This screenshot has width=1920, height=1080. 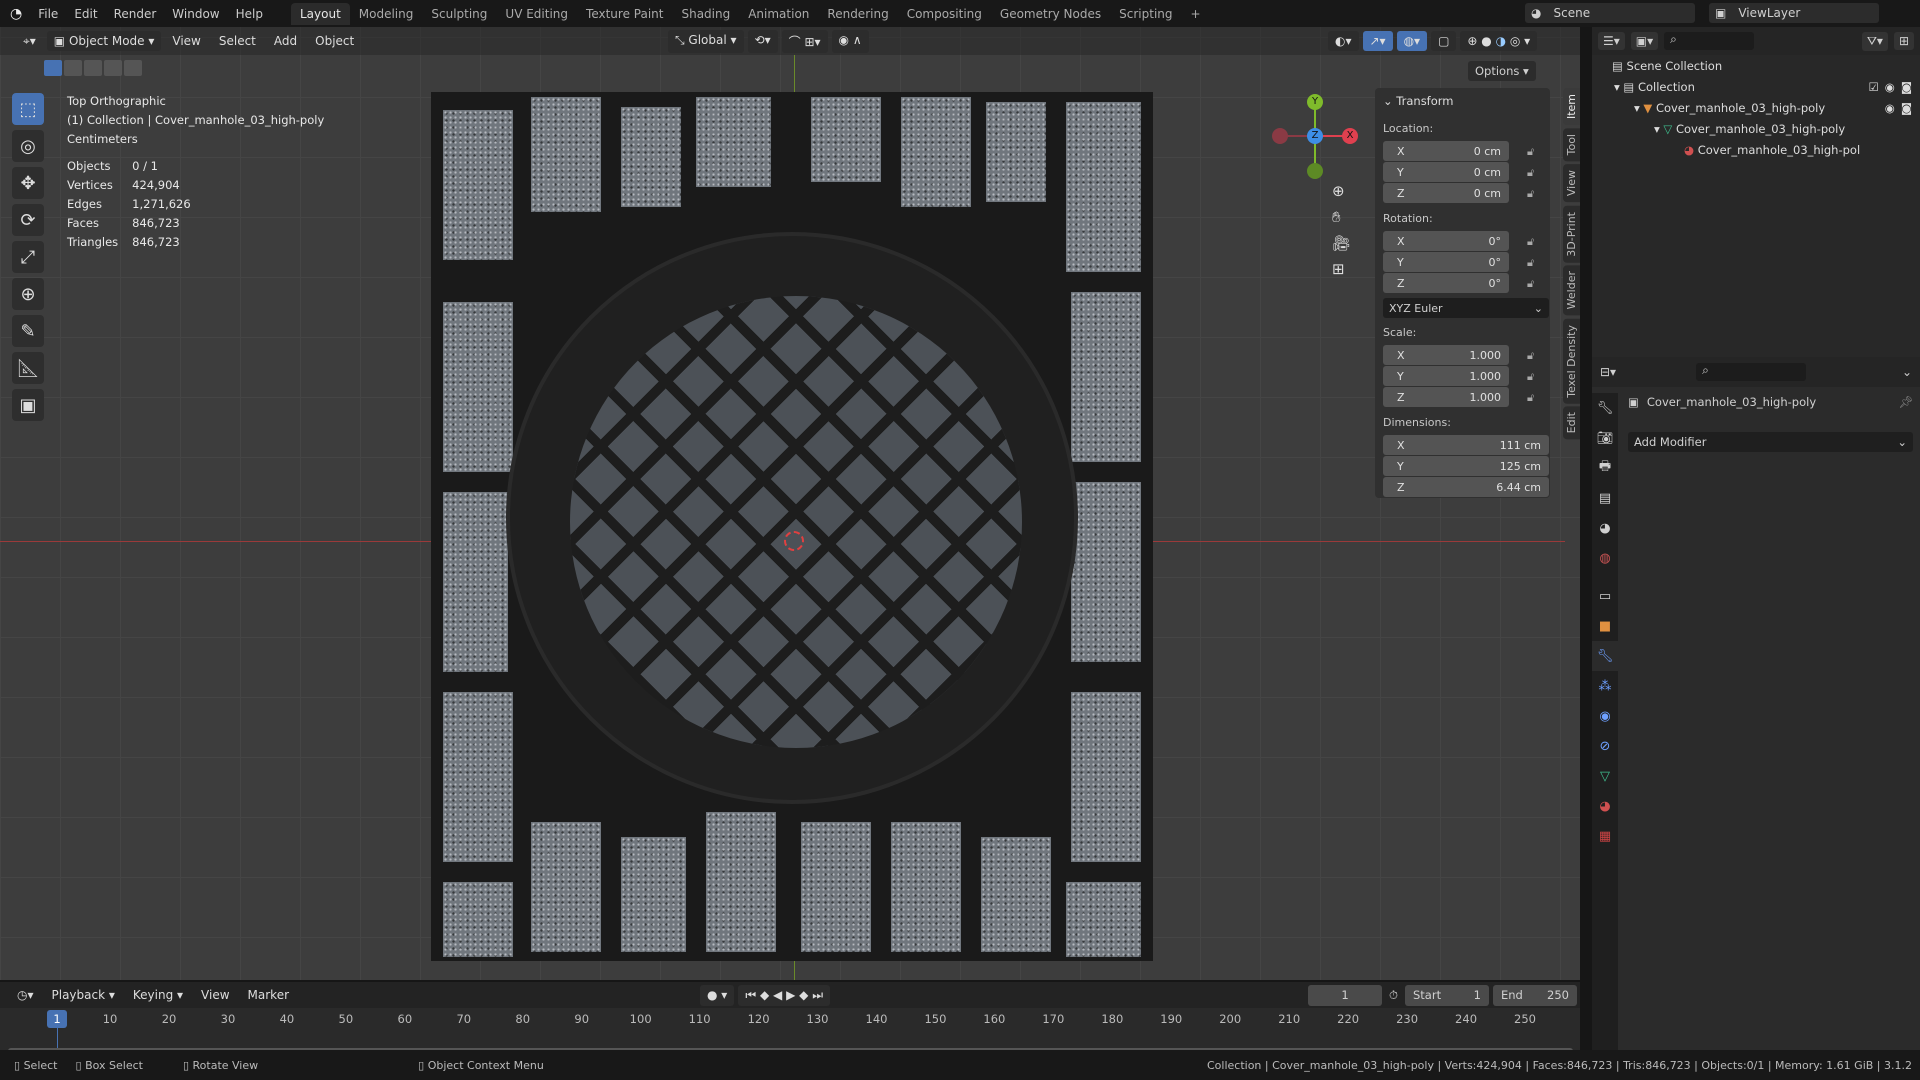 I want to click on navigation-gizmo: Y X Z, so click(x=1315, y=137).